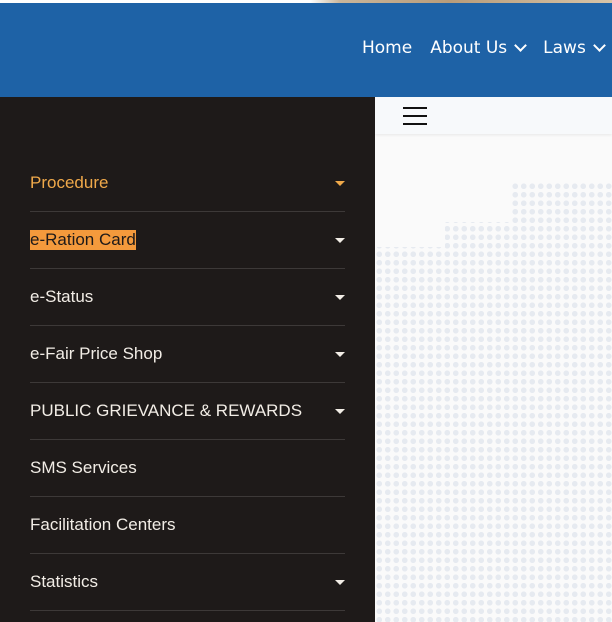 Image resolution: width=612 pixels, height=622 pixels. Describe the element at coordinates (187, 582) in the screenshot. I see `sidebar-item-statistics: Statistics` at that location.